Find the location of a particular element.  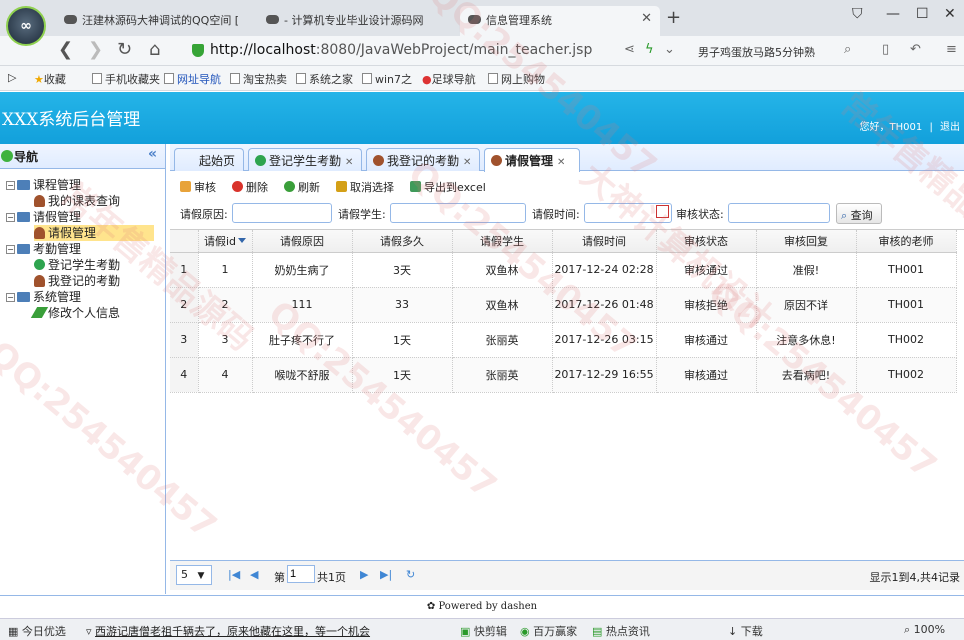

share-icon: ⋖ is located at coordinates (629, 49).